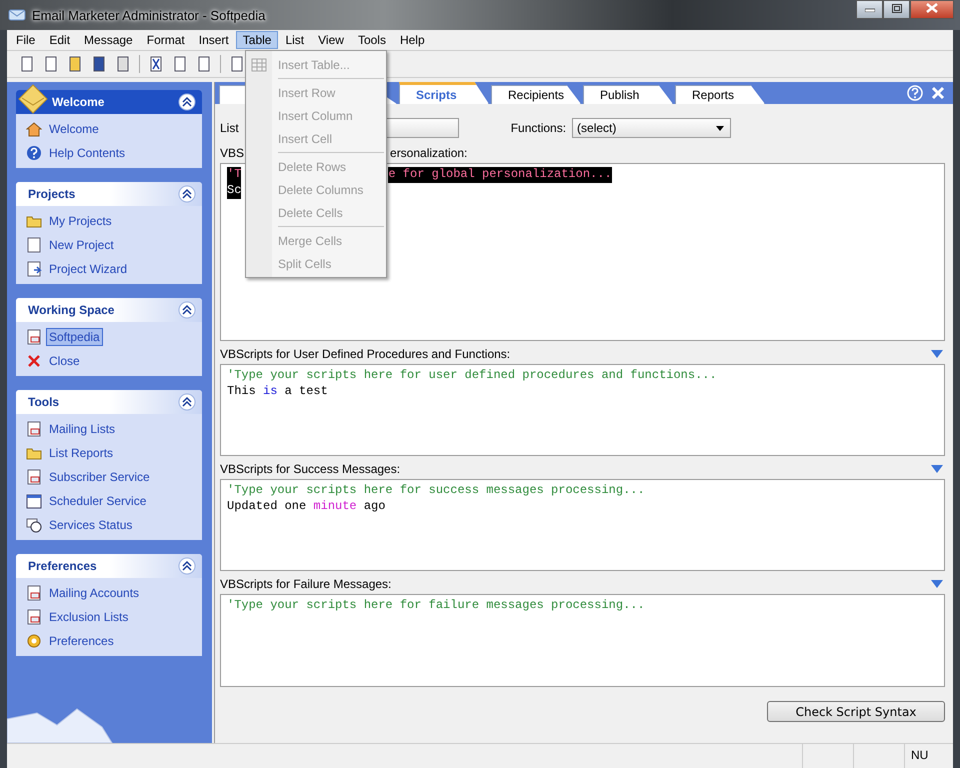  Describe the element at coordinates (52, 194) in the screenshot. I see `group-title: Projects` at that location.